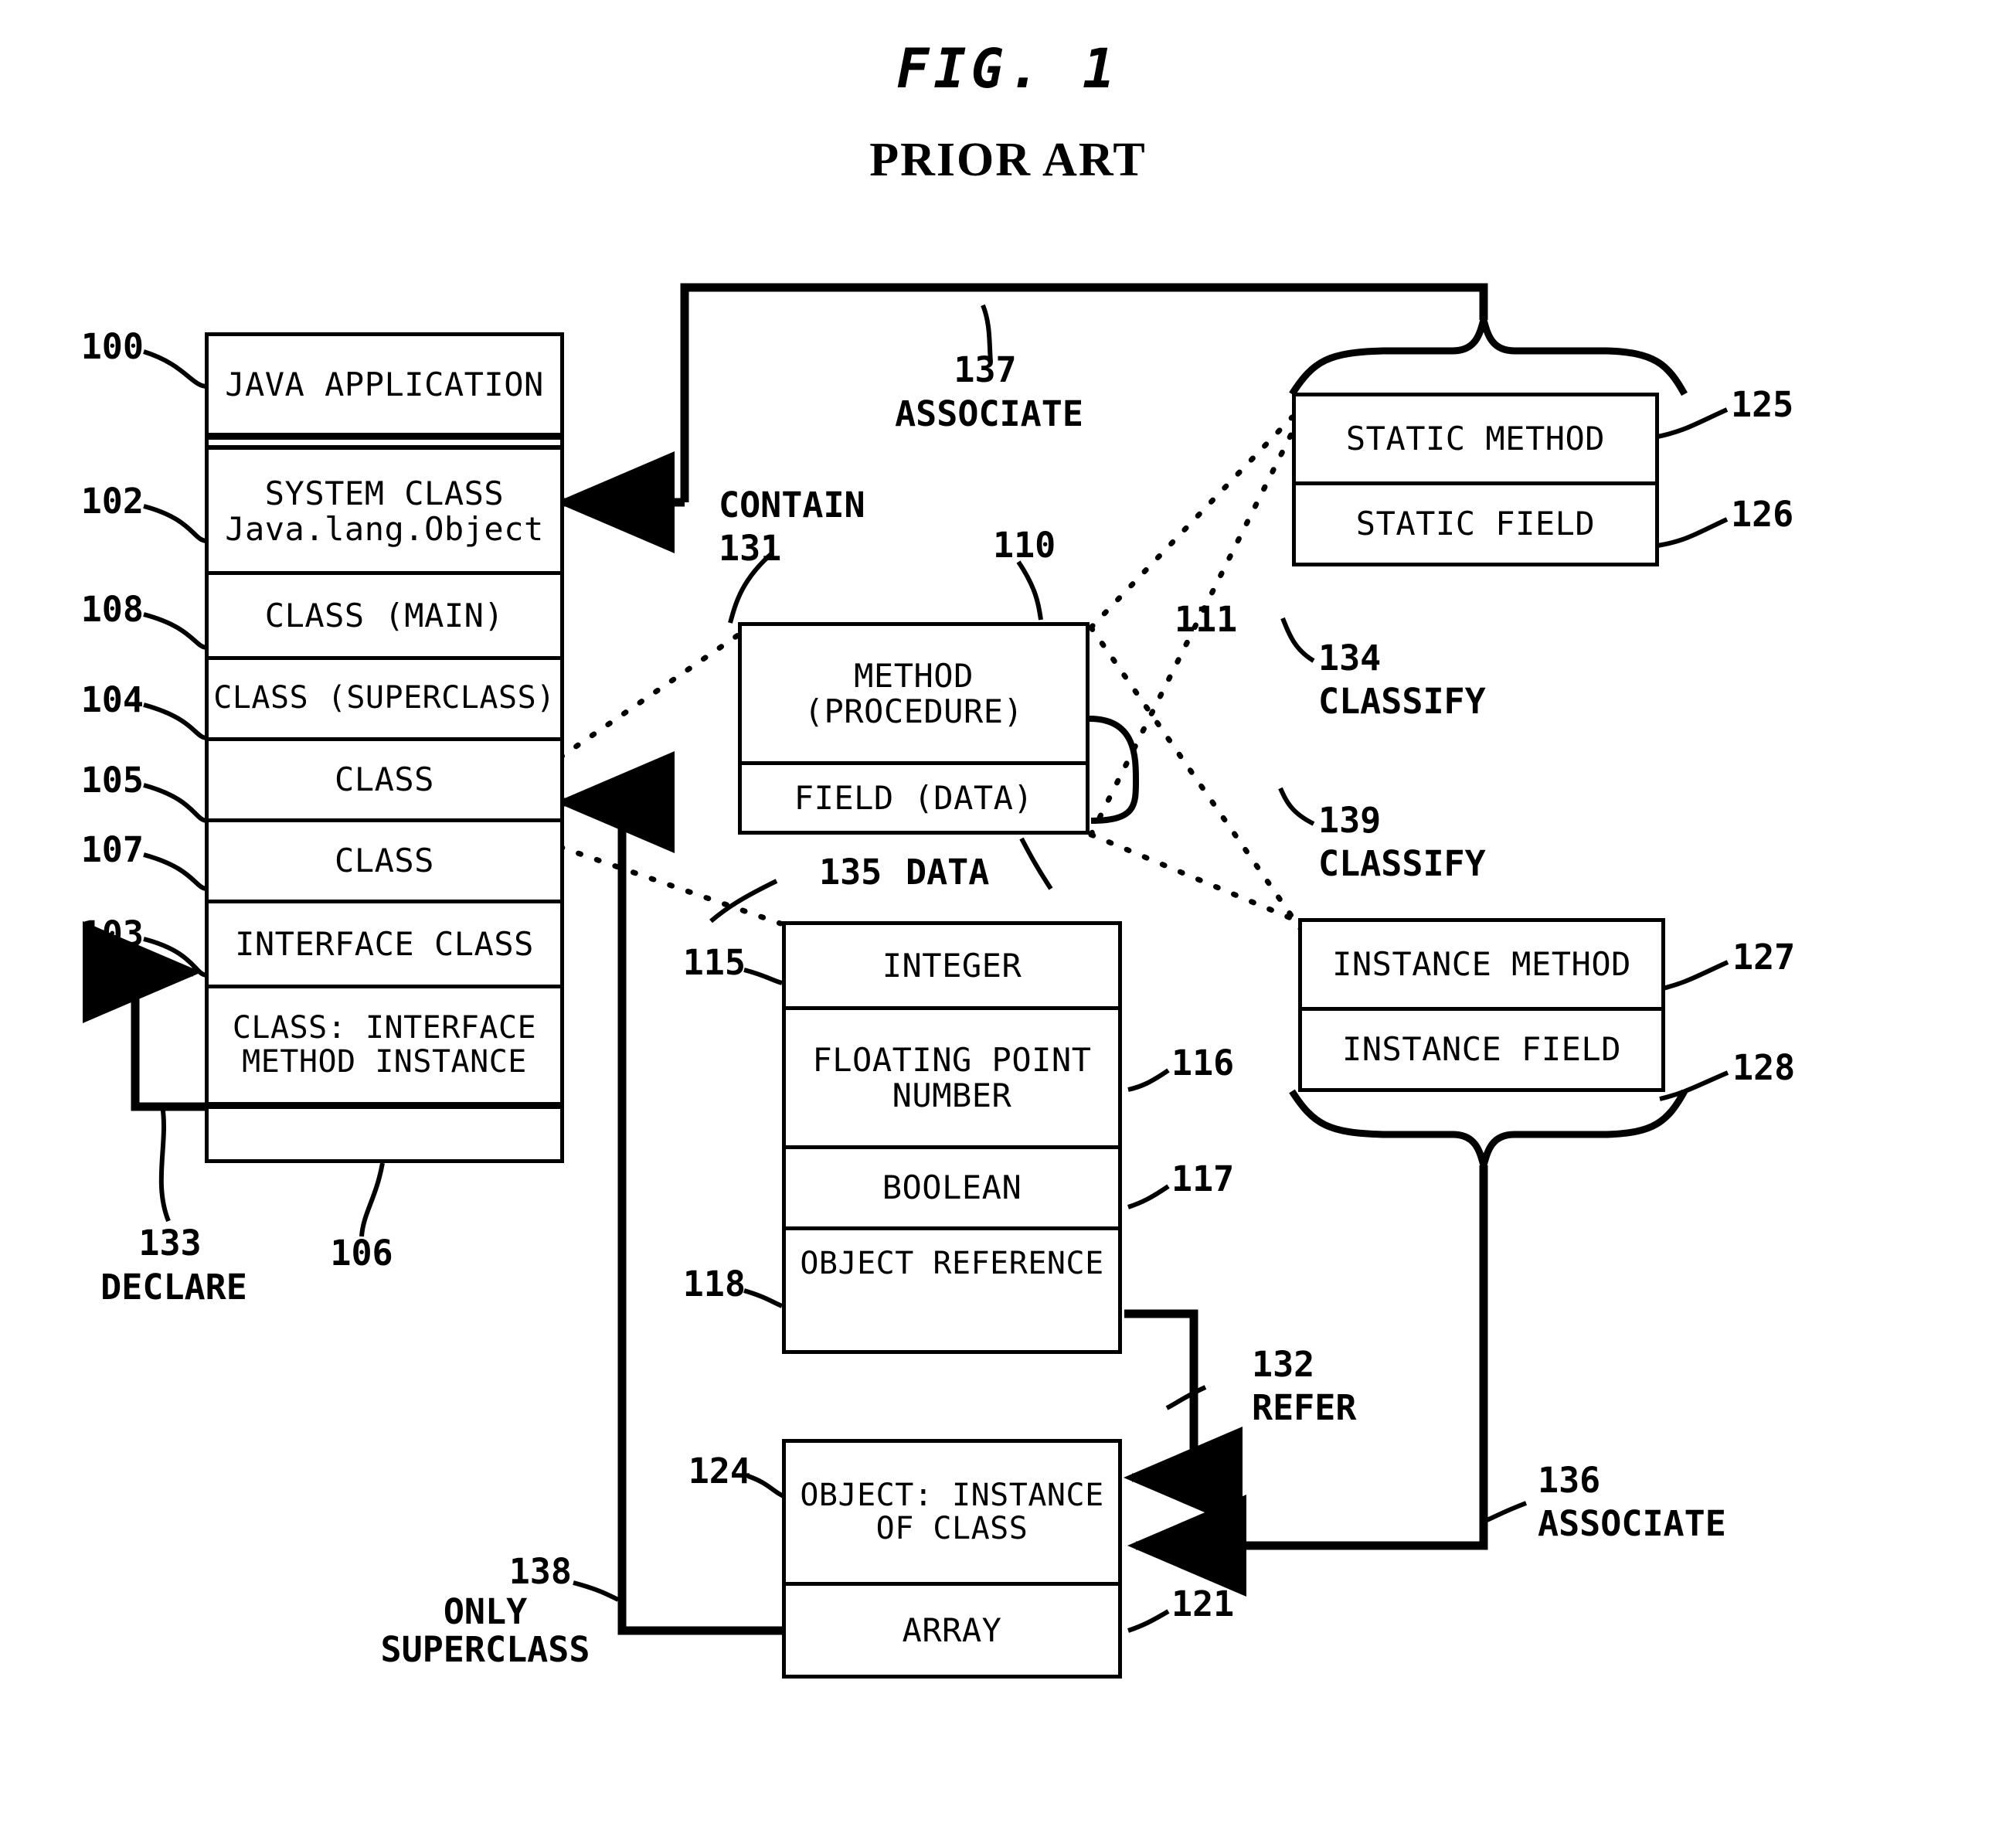 This screenshot has height=1830, width=2016. What do you see at coordinates (1350, 658) in the screenshot?
I see `ref-134: 134` at bounding box center [1350, 658].